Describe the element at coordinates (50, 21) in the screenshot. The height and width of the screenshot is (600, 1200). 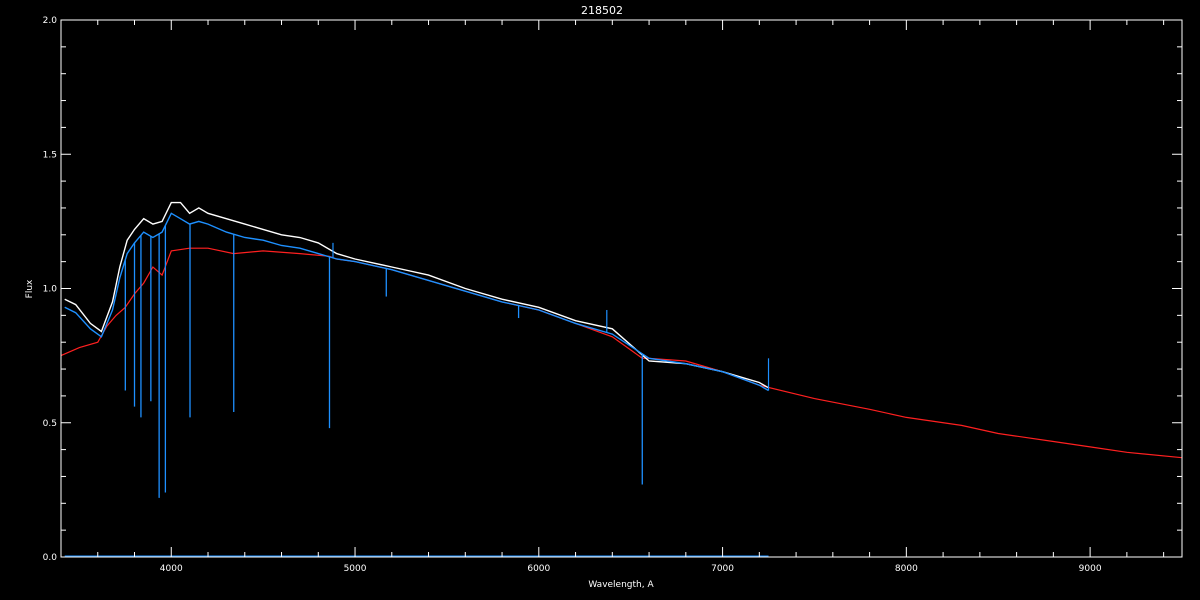
I see `y-tick-label: 2.0` at that location.